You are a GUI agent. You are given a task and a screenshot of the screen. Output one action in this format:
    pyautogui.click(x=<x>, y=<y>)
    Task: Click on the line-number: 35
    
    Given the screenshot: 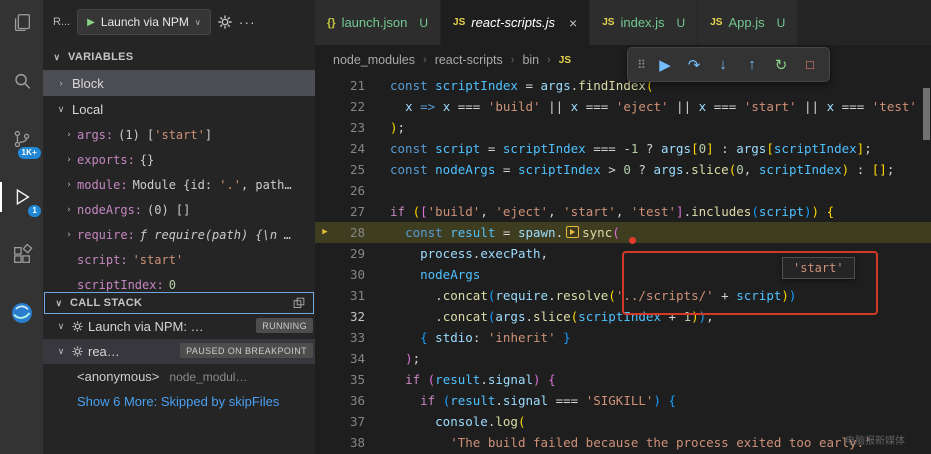 What is the action you would take?
    pyautogui.click(x=350, y=379)
    